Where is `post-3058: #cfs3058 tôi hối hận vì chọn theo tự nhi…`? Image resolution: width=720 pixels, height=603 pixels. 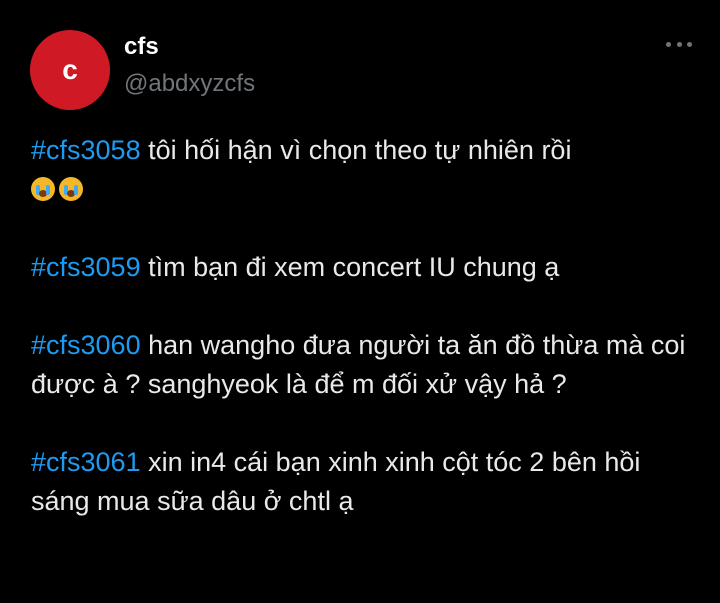 post-3058: #cfs3058 tôi hối hận vì chọn theo tự nhi… is located at coordinates (366, 170).